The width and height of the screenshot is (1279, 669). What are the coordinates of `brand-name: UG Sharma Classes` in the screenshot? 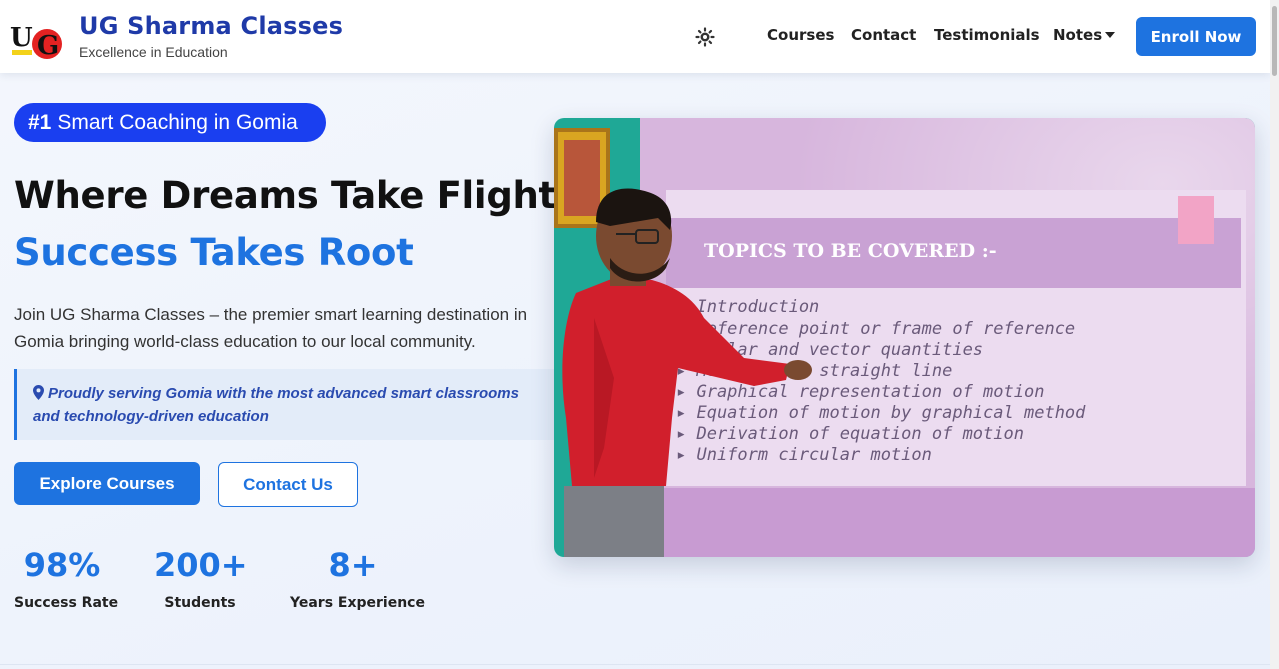 It's located at (211, 26).